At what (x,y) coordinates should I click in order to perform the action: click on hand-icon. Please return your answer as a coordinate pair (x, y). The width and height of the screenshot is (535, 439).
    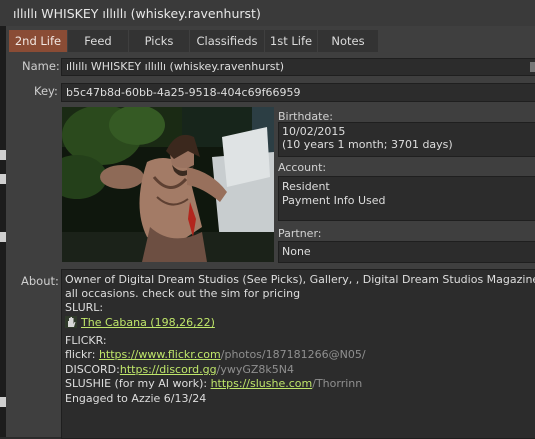
    Looking at the image, I should click on (71, 322).